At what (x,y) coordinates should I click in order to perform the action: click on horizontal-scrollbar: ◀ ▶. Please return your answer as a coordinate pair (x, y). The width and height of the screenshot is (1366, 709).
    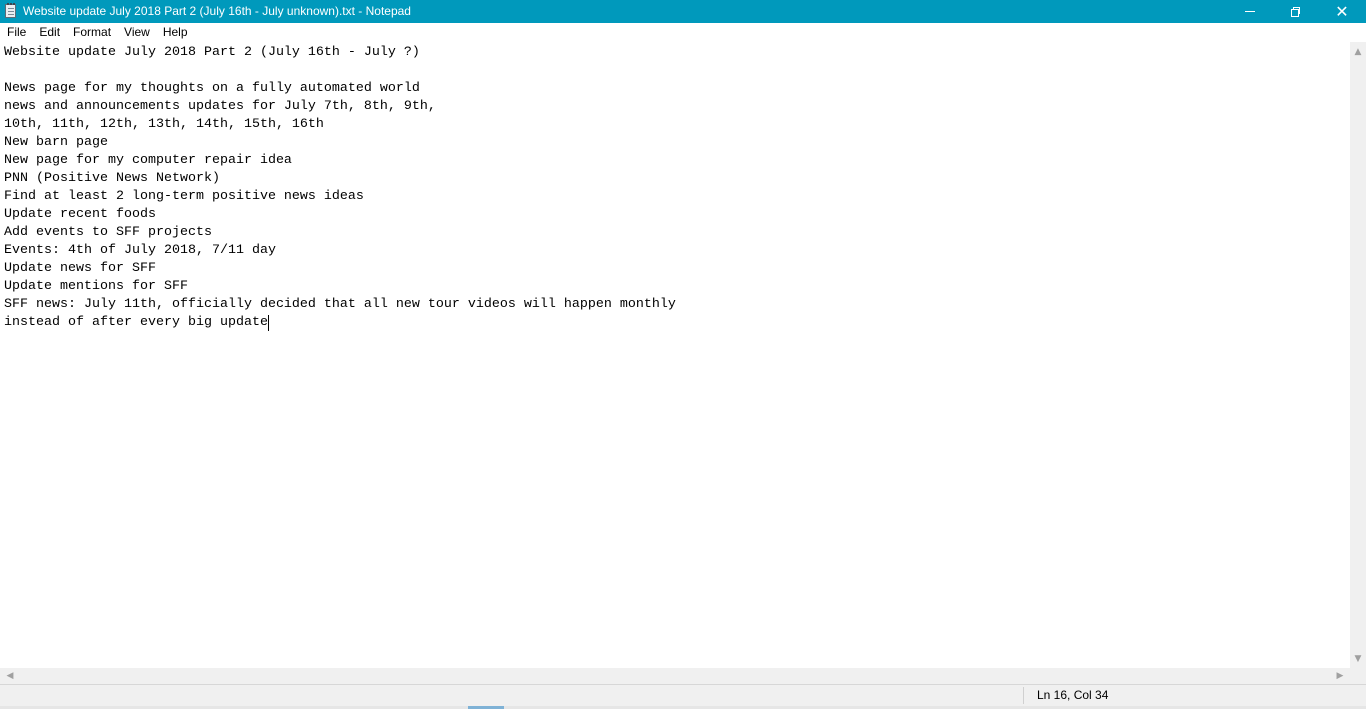
    Looking at the image, I should click on (675, 676).